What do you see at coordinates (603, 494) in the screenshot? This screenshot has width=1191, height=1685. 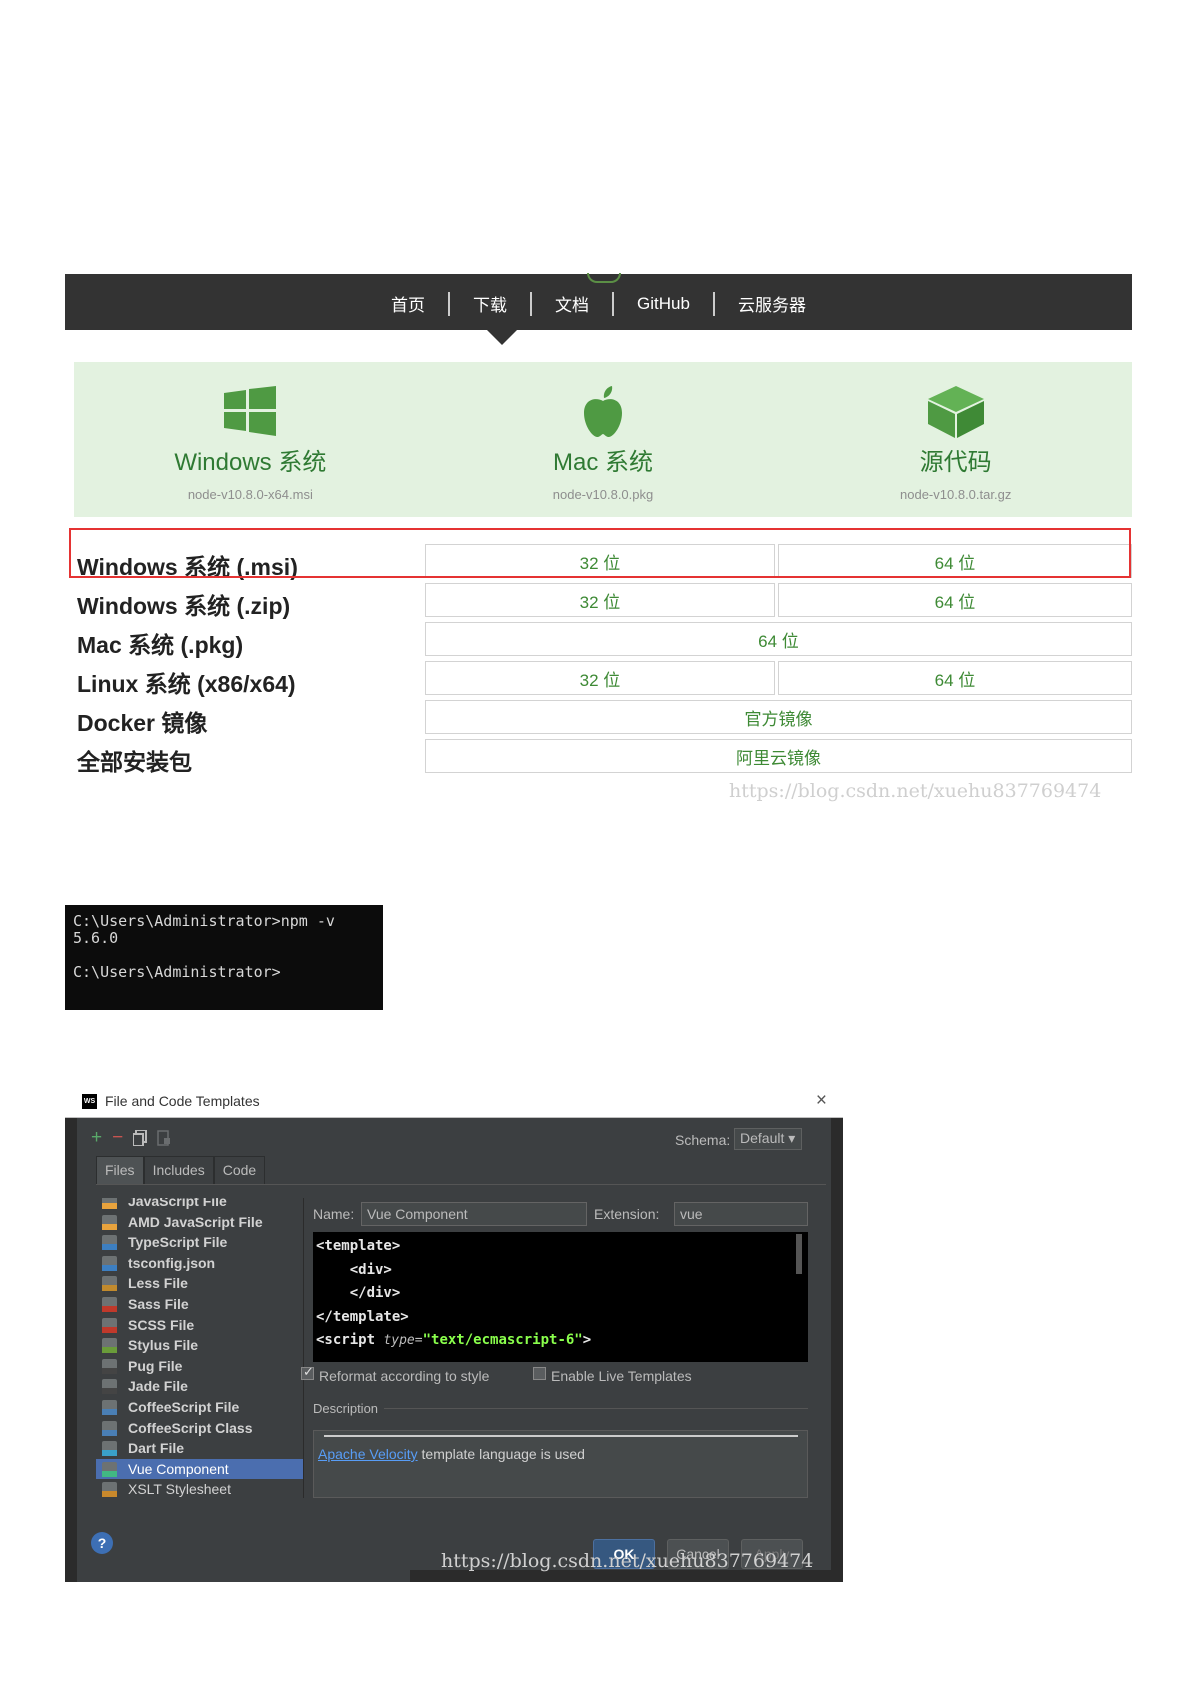 I see `platform-filename: node-v10.8.0.pkg` at bounding box center [603, 494].